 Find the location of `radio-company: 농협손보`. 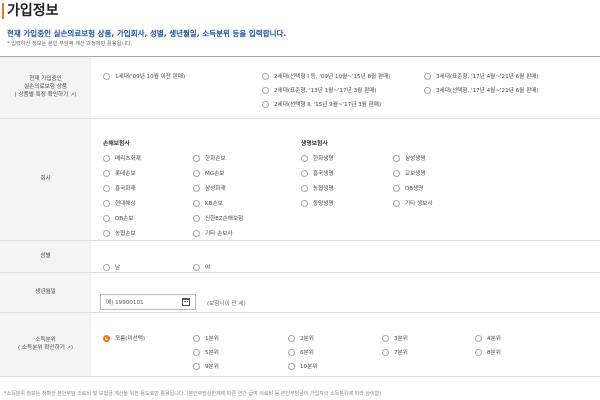

radio-company: 농협손보 is located at coordinates (119, 233).